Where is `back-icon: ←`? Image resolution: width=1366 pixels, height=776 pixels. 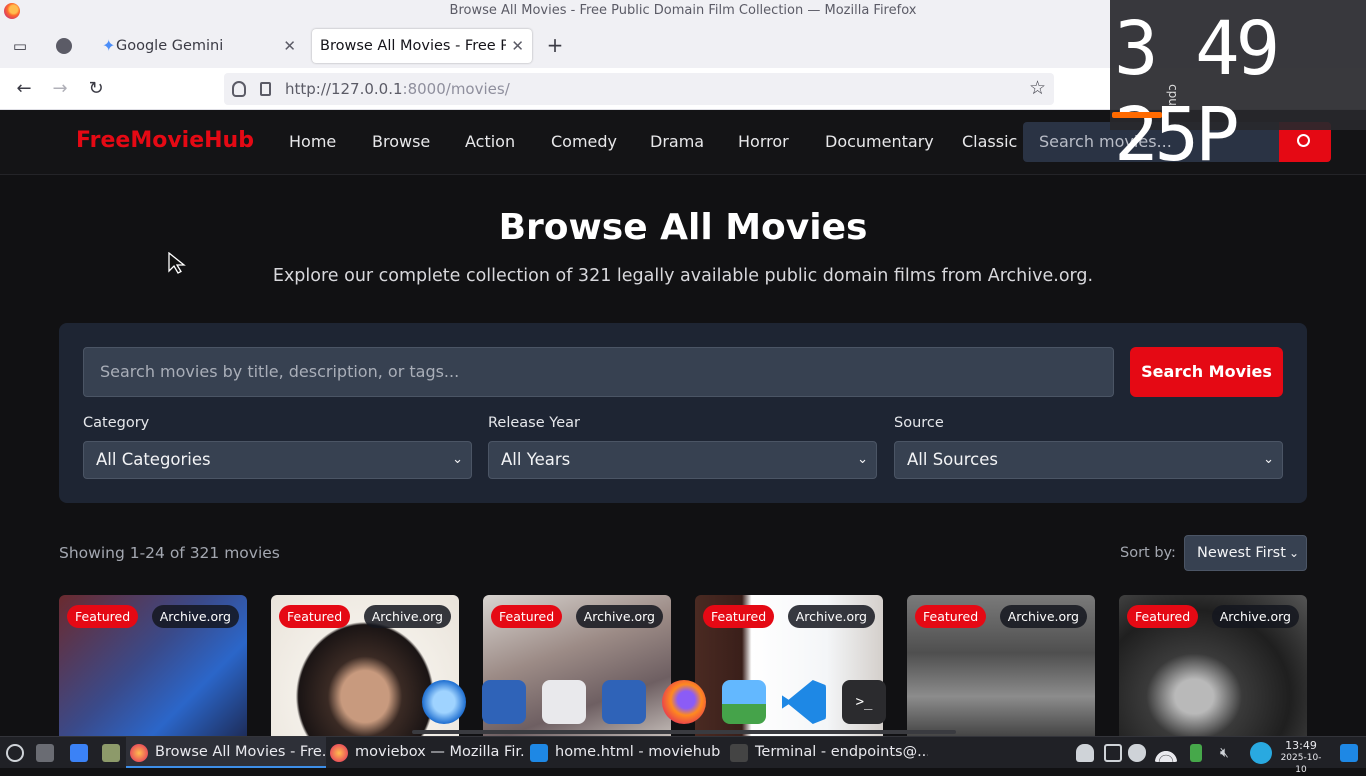
back-icon: ← is located at coordinates (24, 89).